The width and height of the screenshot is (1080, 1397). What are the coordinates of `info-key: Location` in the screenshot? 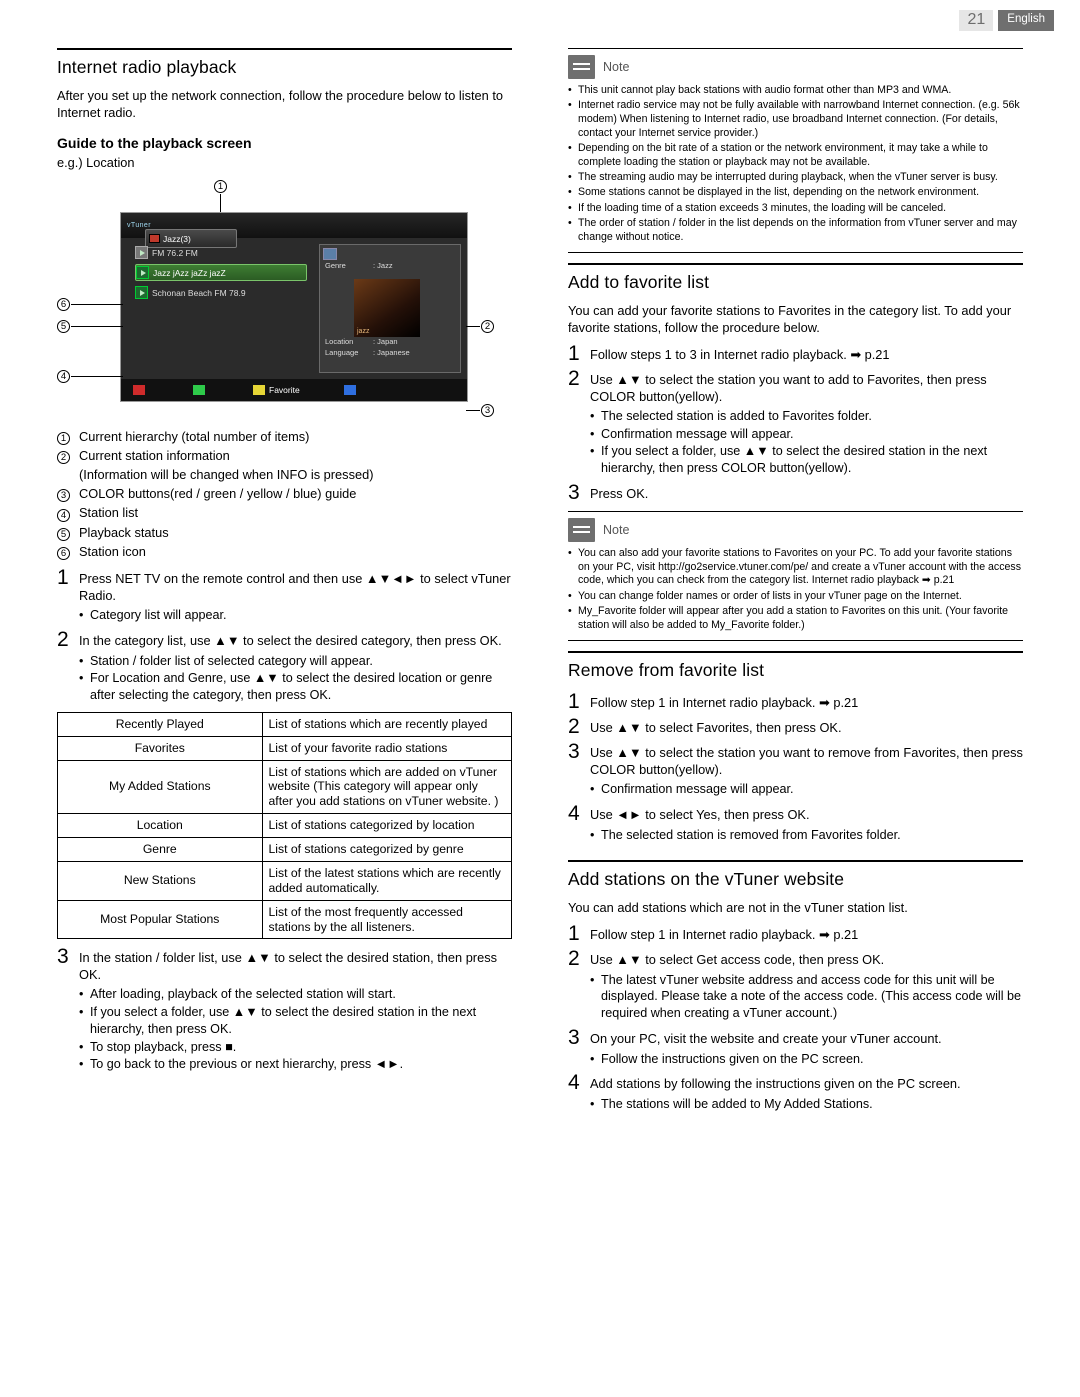 It's located at (339, 342).